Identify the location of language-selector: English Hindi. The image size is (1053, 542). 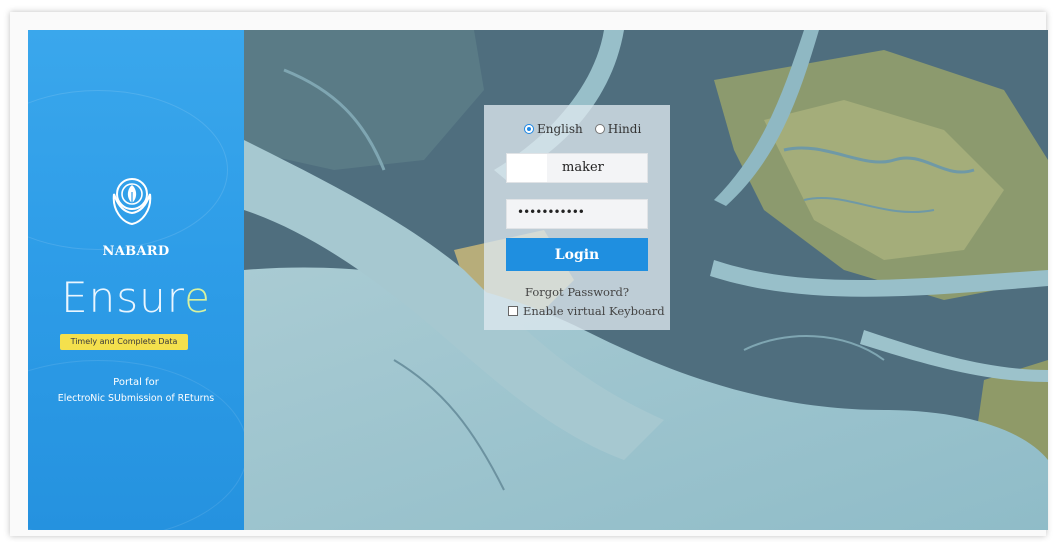
(582, 129).